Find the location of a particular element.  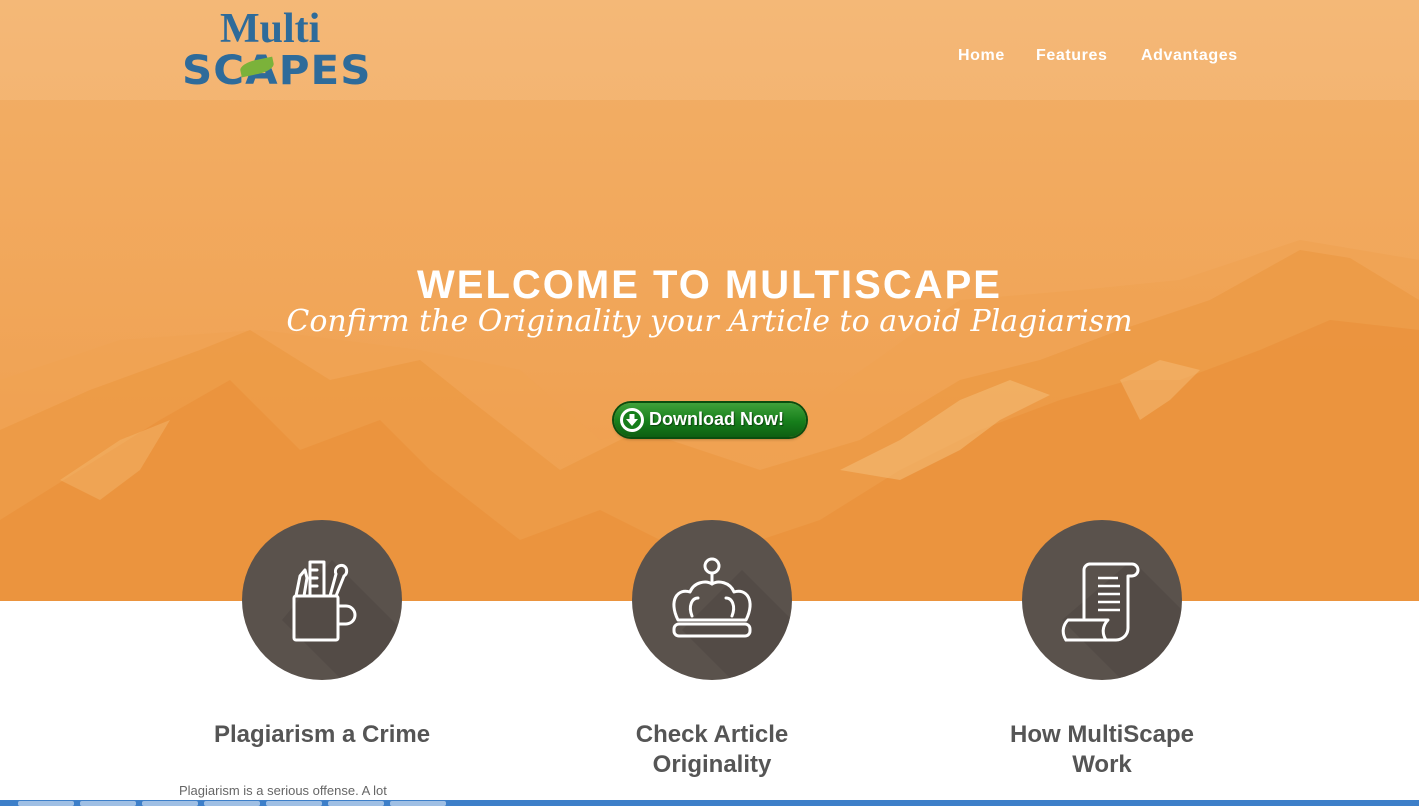

hero-title: WELCOME TO MULTISCAPE is located at coordinates (709, 285).